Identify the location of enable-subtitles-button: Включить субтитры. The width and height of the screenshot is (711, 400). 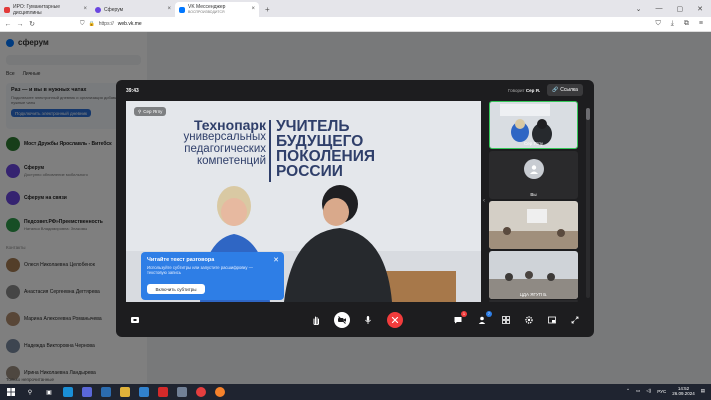
(176, 289).